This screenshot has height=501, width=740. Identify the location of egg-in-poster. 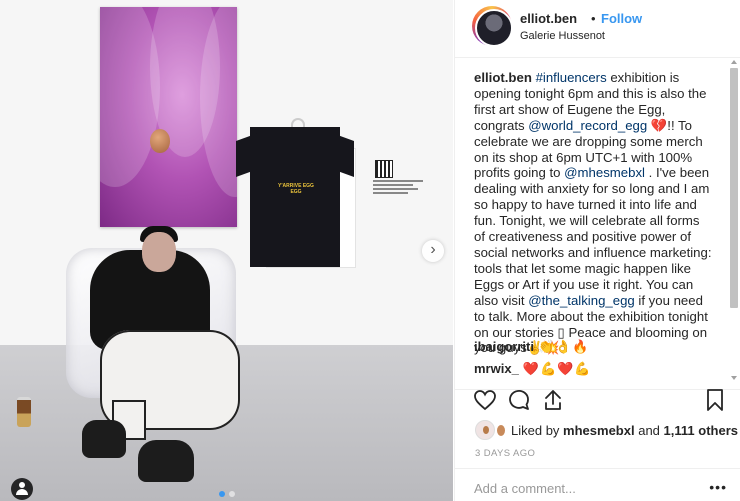
(160, 141).